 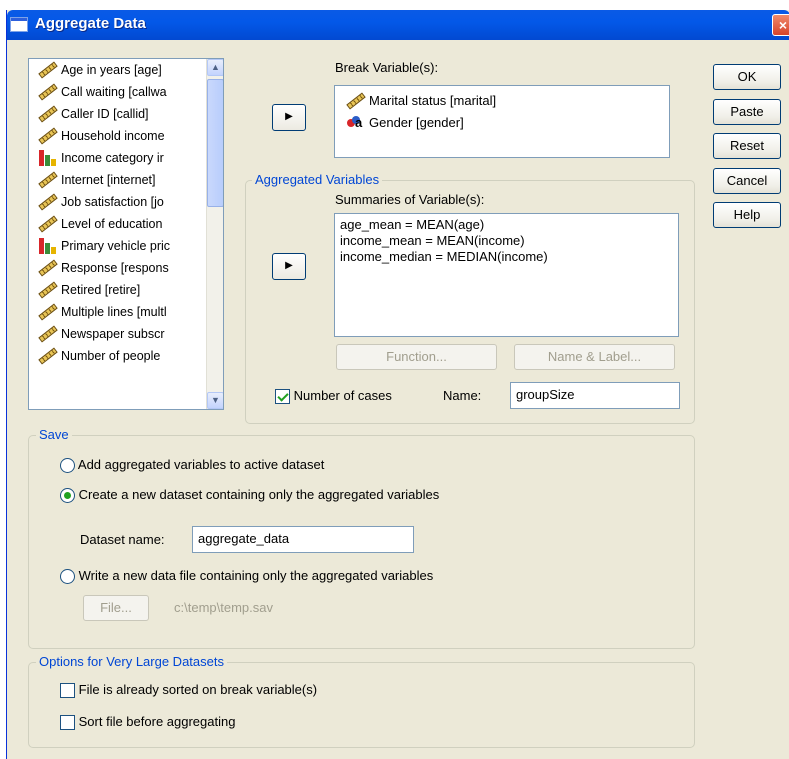 What do you see at coordinates (90, 23) in the screenshot?
I see `window-title: Aggregate Data` at bounding box center [90, 23].